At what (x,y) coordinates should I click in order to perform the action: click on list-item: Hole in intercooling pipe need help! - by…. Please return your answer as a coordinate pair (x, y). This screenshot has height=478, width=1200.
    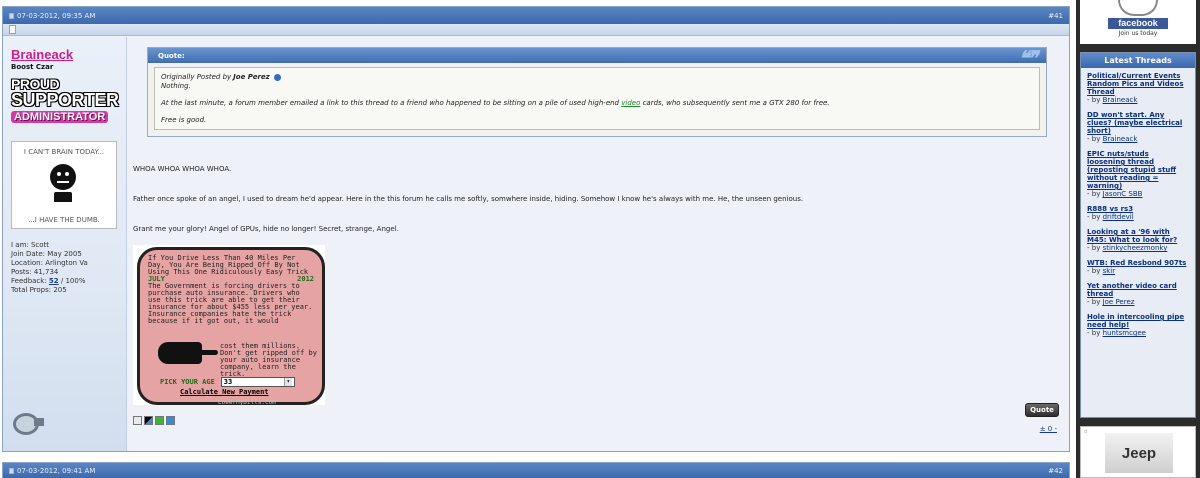
    Looking at the image, I should click on (1138, 325).